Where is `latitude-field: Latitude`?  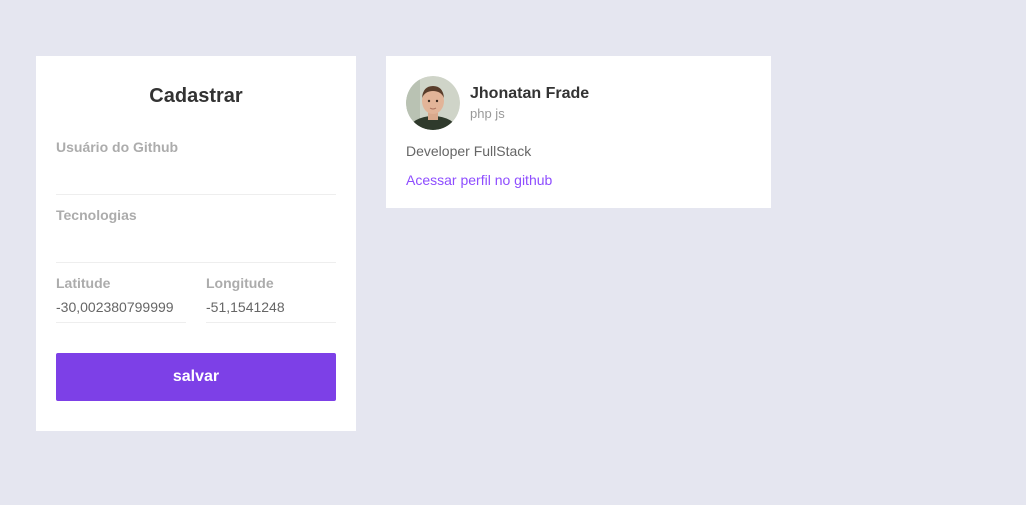
latitude-field: Latitude is located at coordinates (121, 299).